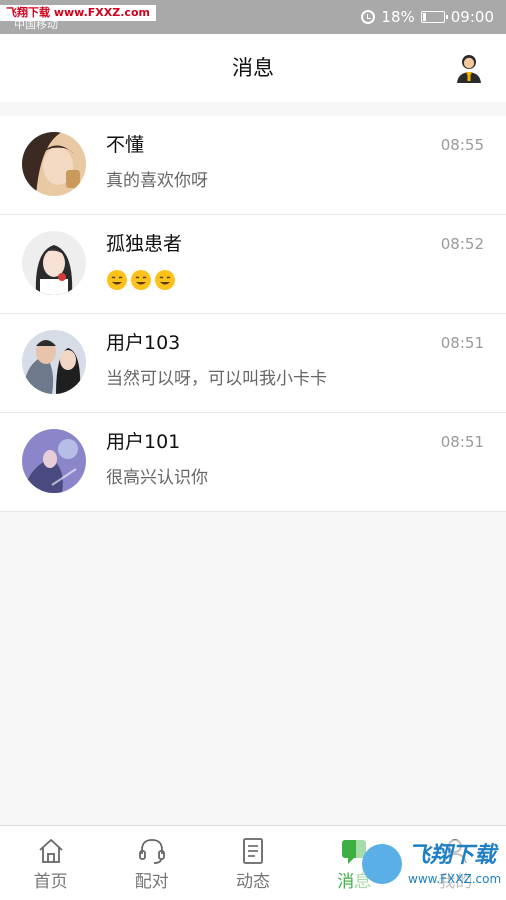 The height and width of the screenshot is (900, 506). I want to click on status-indicators: 18% 09:00, so click(427, 17).